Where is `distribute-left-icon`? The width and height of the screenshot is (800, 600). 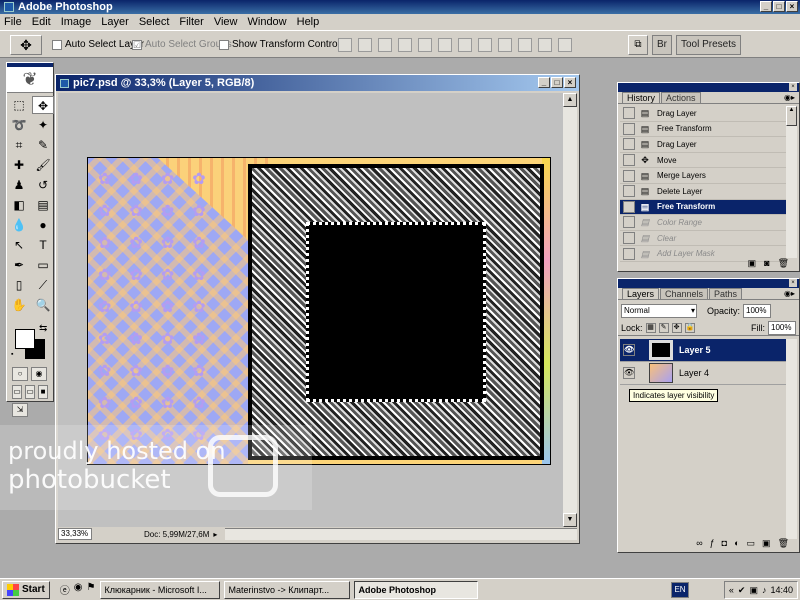
distribute-left-icon is located at coordinates (525, 45).